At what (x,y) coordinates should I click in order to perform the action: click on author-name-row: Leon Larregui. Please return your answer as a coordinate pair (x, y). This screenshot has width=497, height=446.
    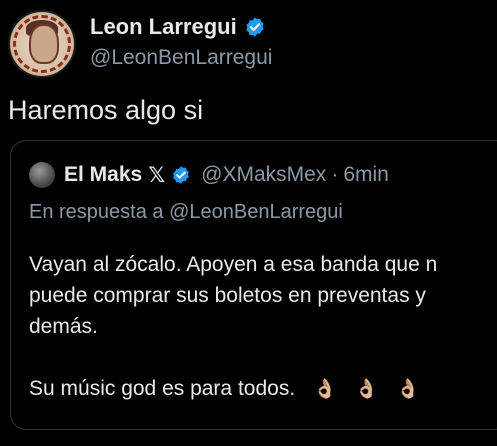
    Looking at the image, I should click on (178, 27).